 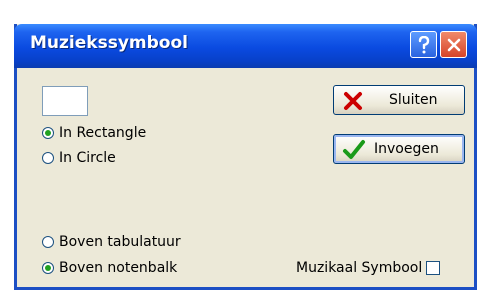 I want to click on title-bar: Muziekssymbool, so click(x=245, y=46).